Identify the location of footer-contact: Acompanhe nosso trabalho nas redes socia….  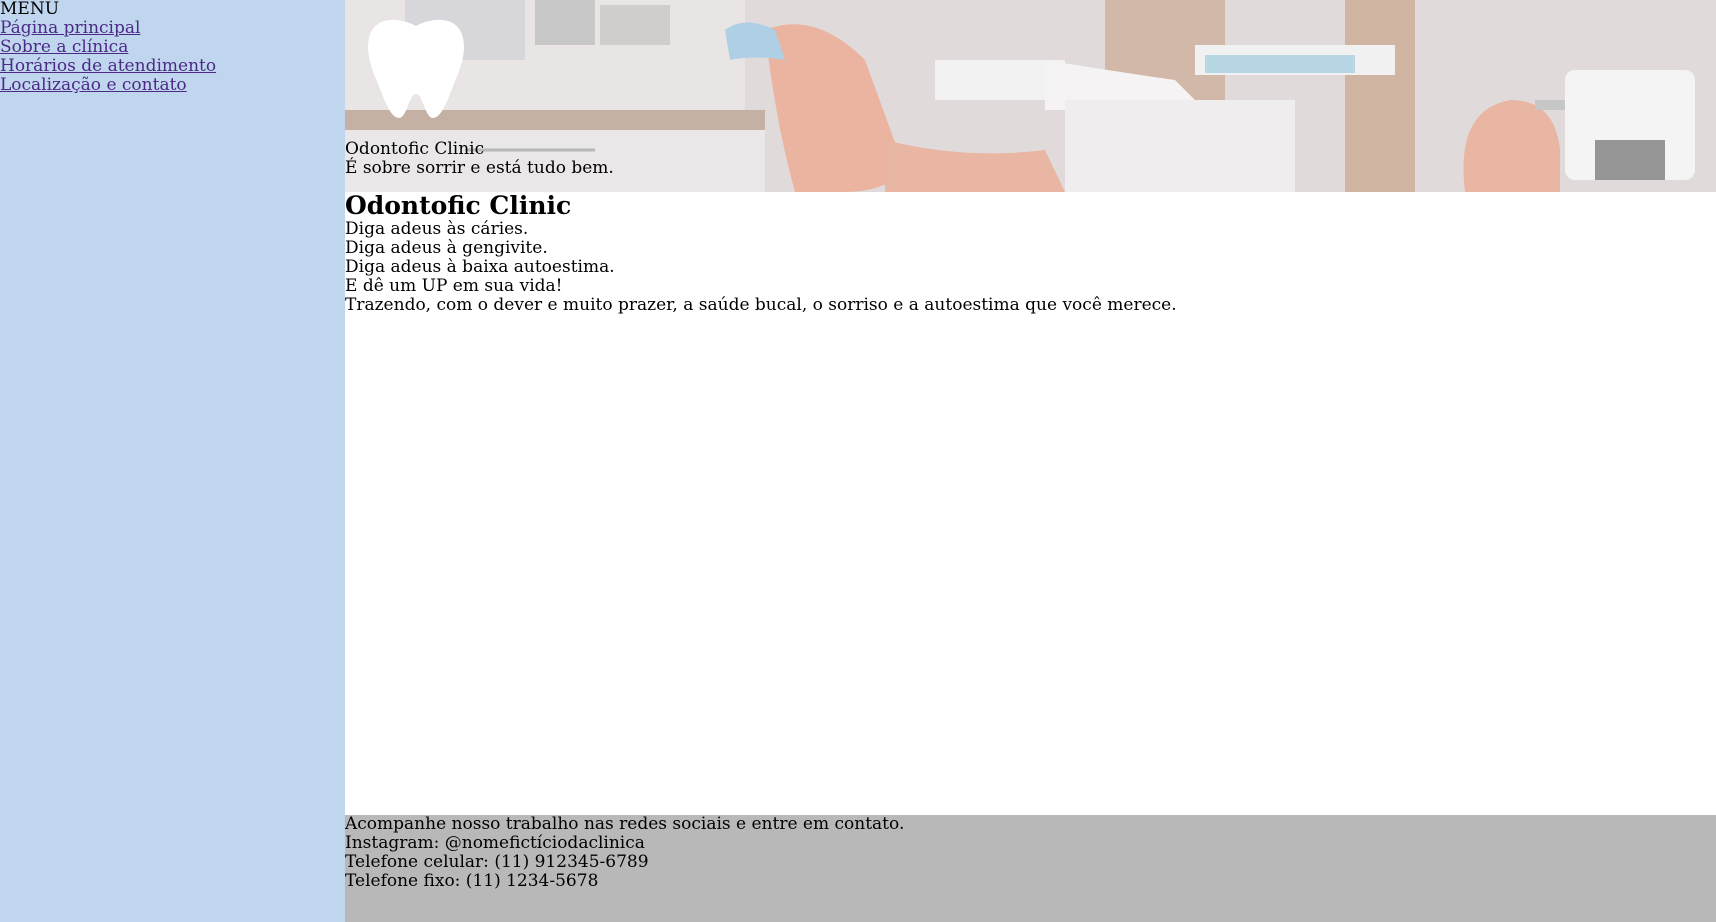
(1030, 868).